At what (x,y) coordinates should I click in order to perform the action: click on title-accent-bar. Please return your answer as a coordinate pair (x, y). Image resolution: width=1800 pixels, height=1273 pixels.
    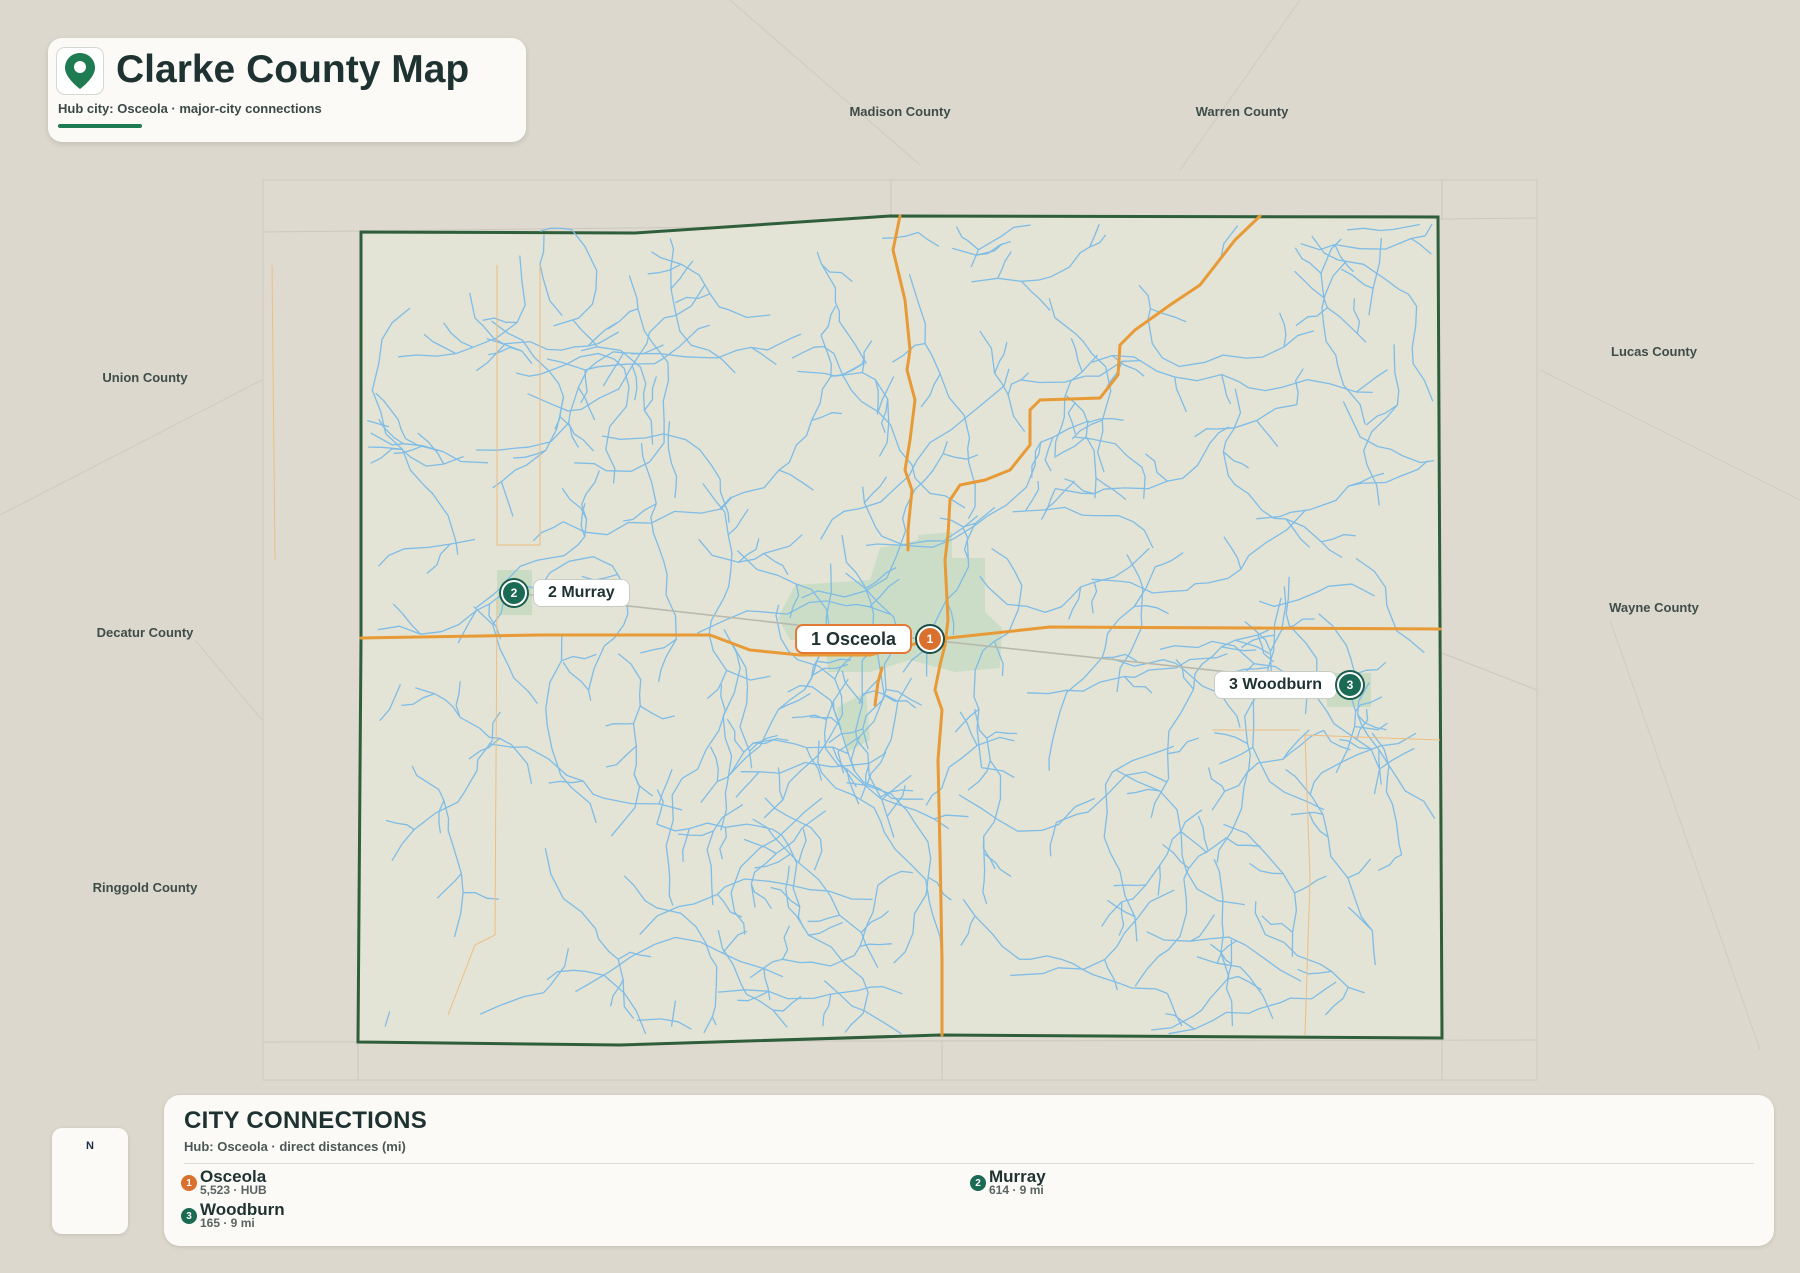
    Looking at the image, I should click on (100, 126).